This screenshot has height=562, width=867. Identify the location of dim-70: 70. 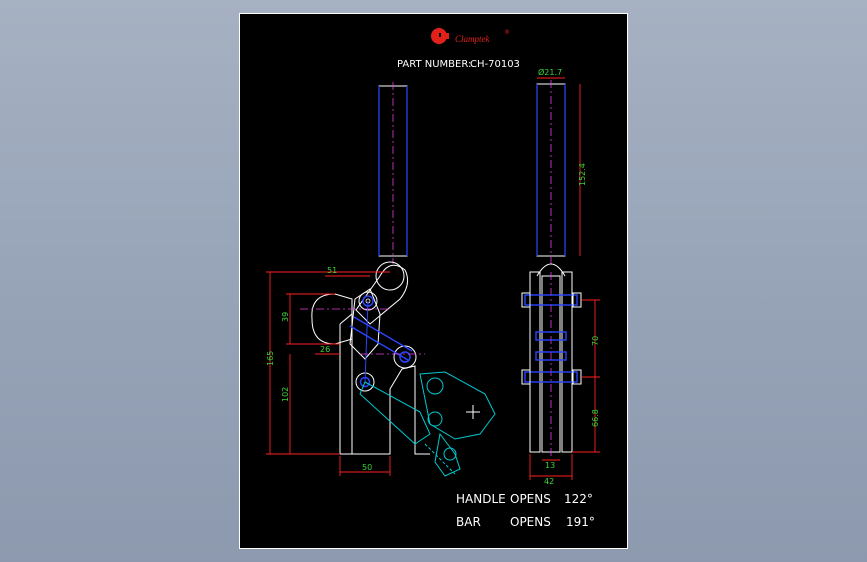
(595, 341).